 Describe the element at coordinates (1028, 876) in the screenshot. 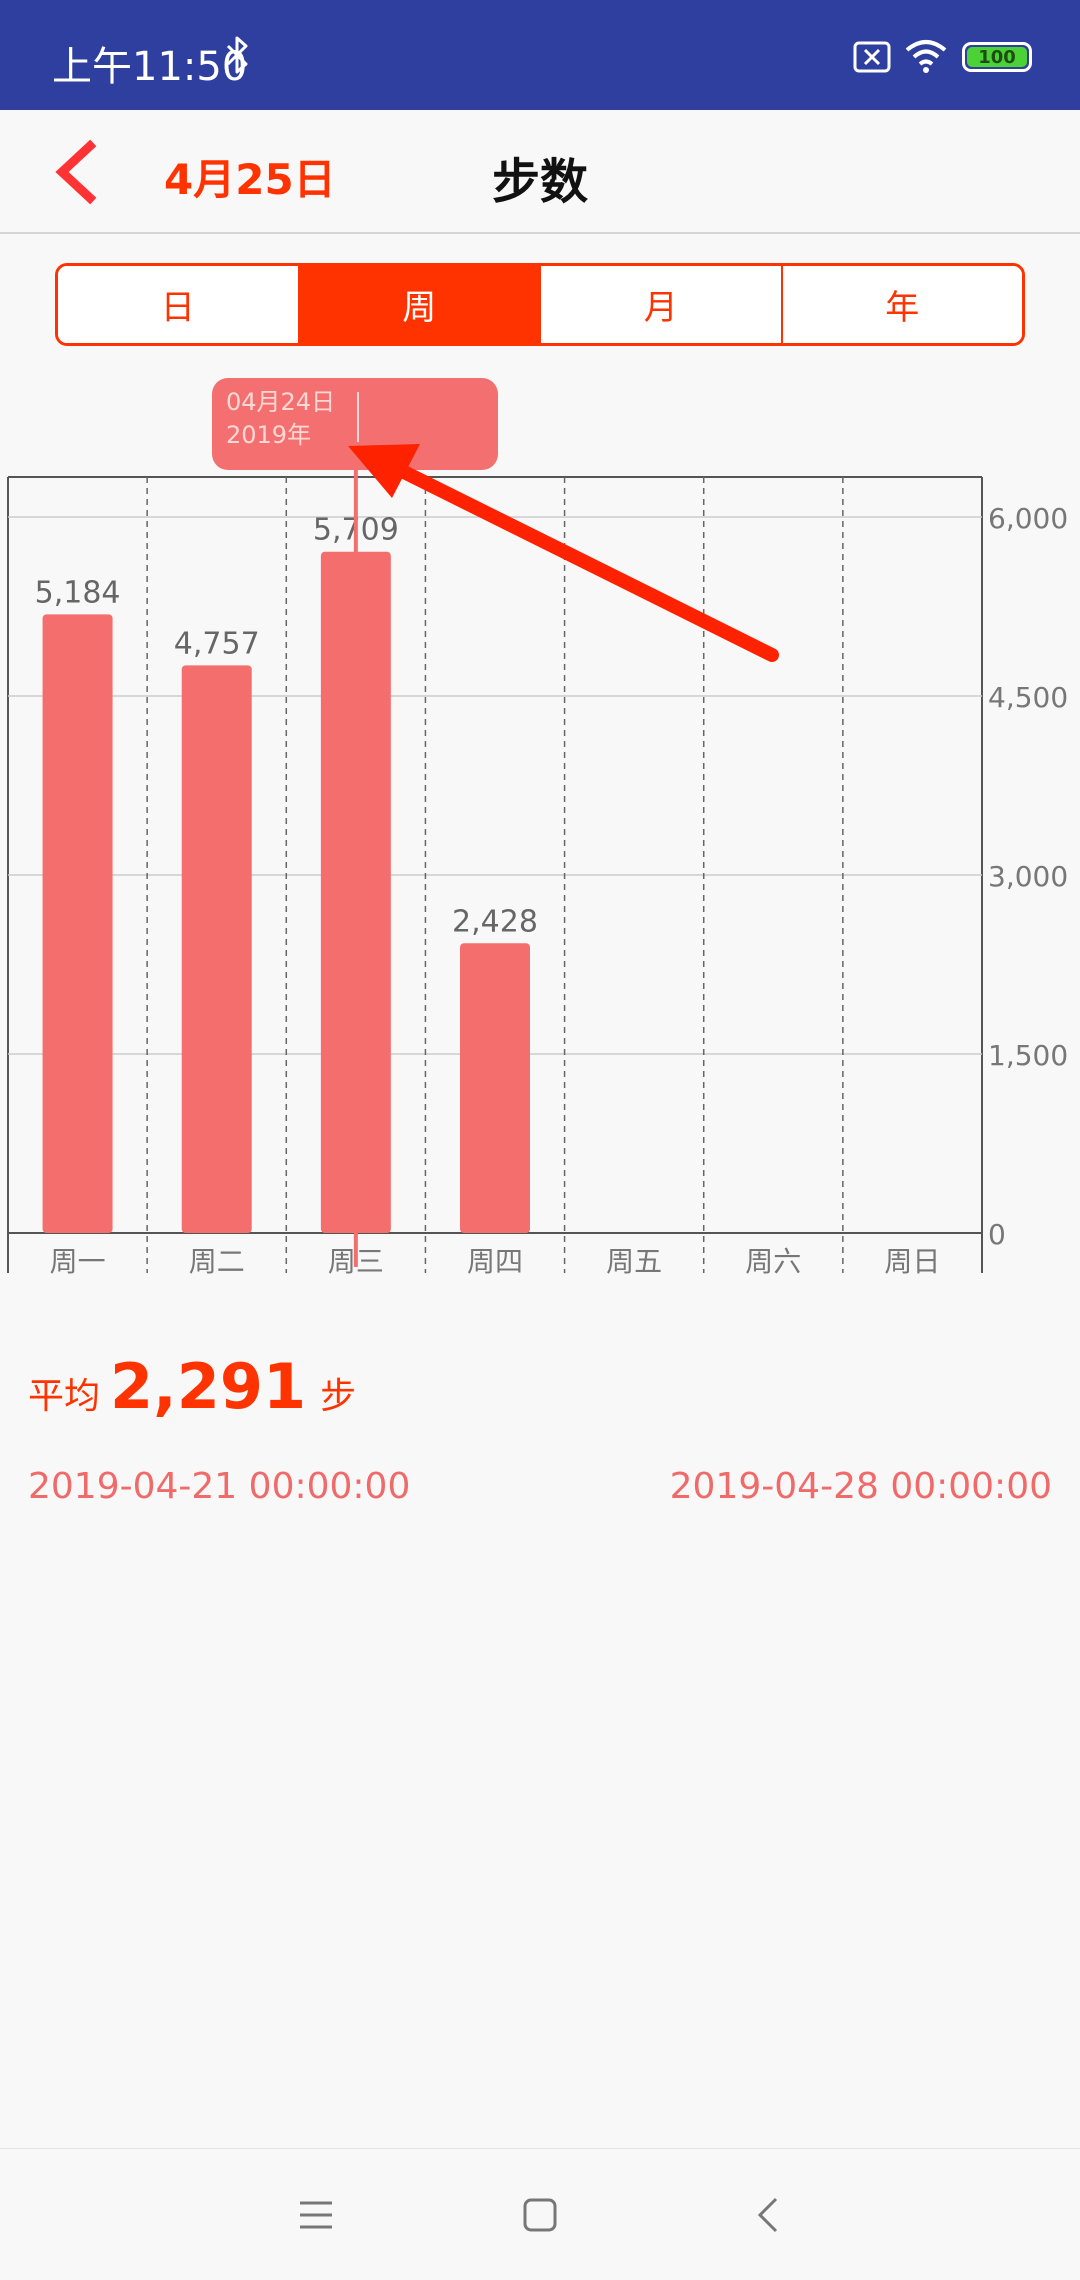

I see `y-tick-label: 3,000` at that location.